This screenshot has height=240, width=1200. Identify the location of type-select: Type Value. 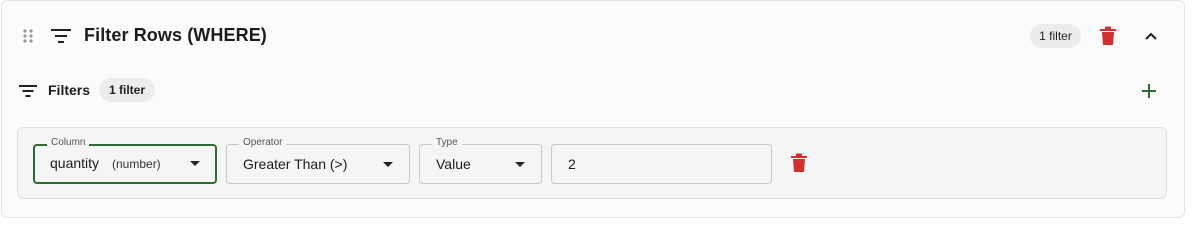
(480, 160).